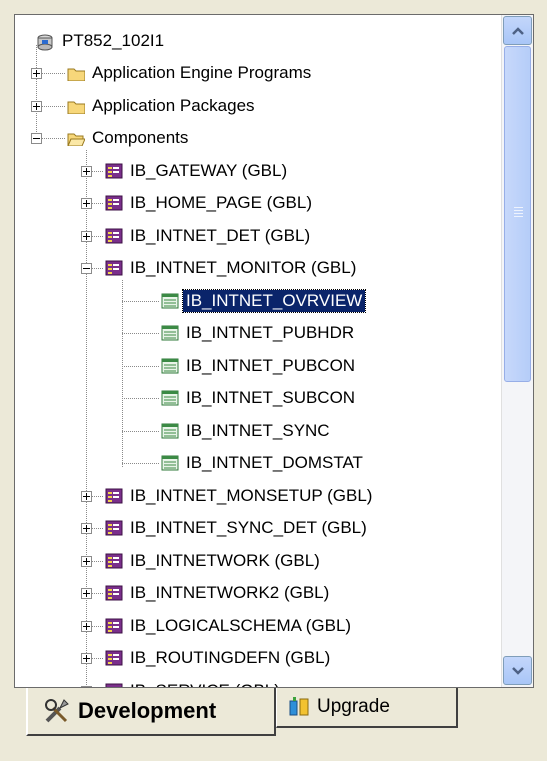  I want to click on tree-item-ib-intnet-sync: IB_INTNET_SYNC, so click(258, 435).